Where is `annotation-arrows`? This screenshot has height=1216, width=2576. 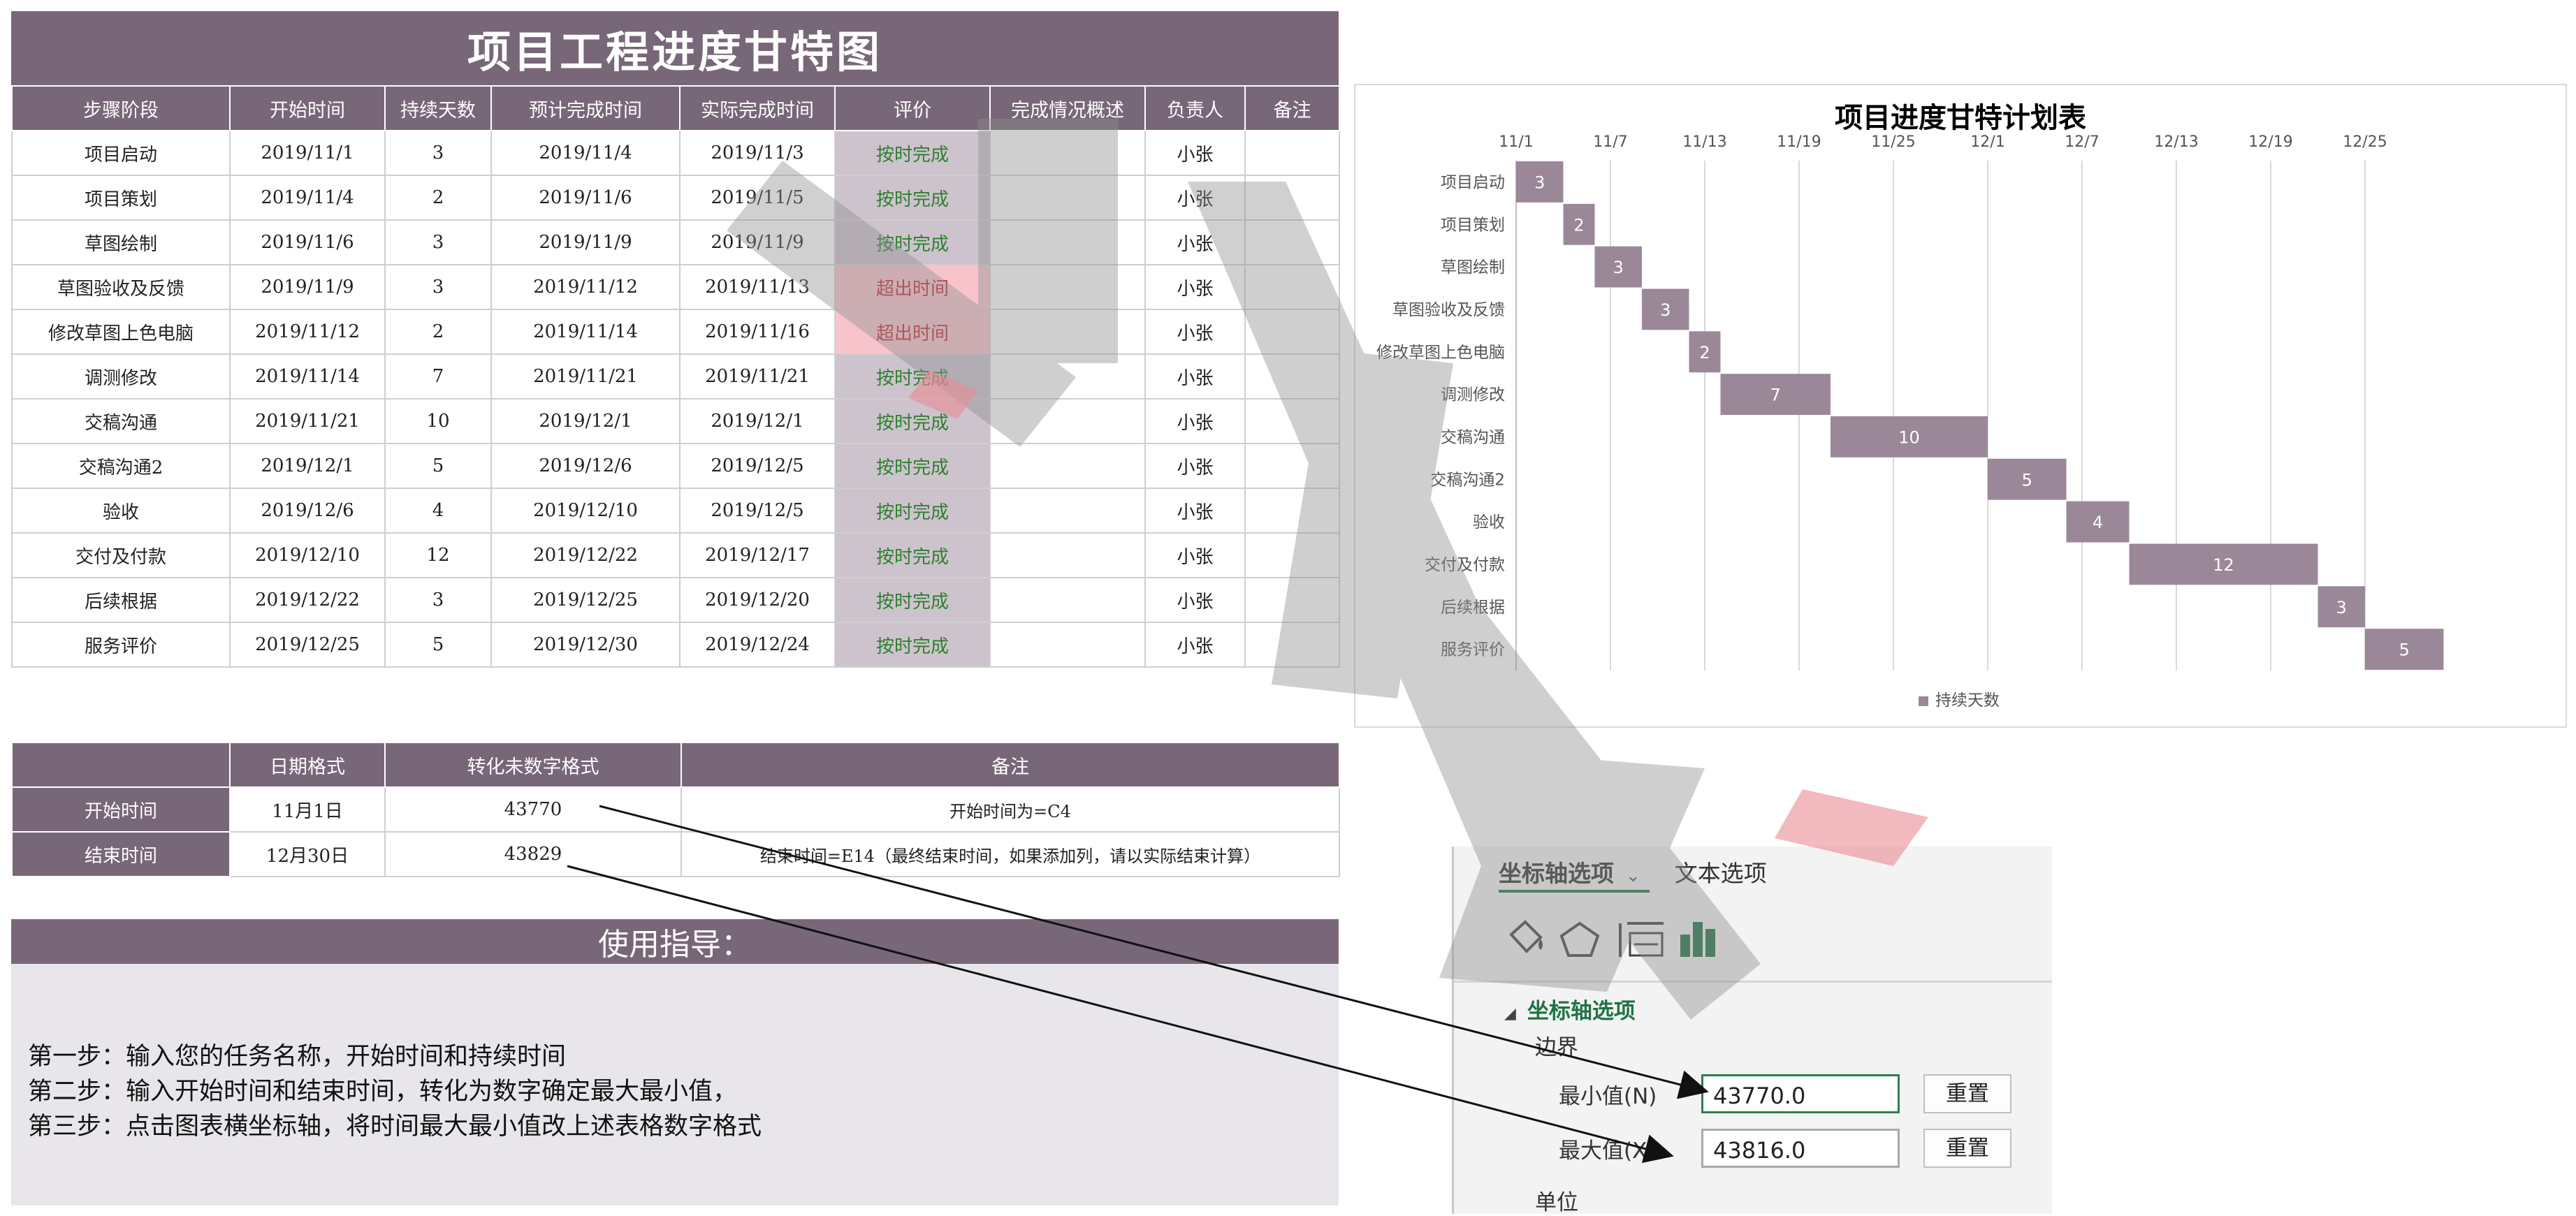 annotation-arrows is located at coordinates (1138, 984).